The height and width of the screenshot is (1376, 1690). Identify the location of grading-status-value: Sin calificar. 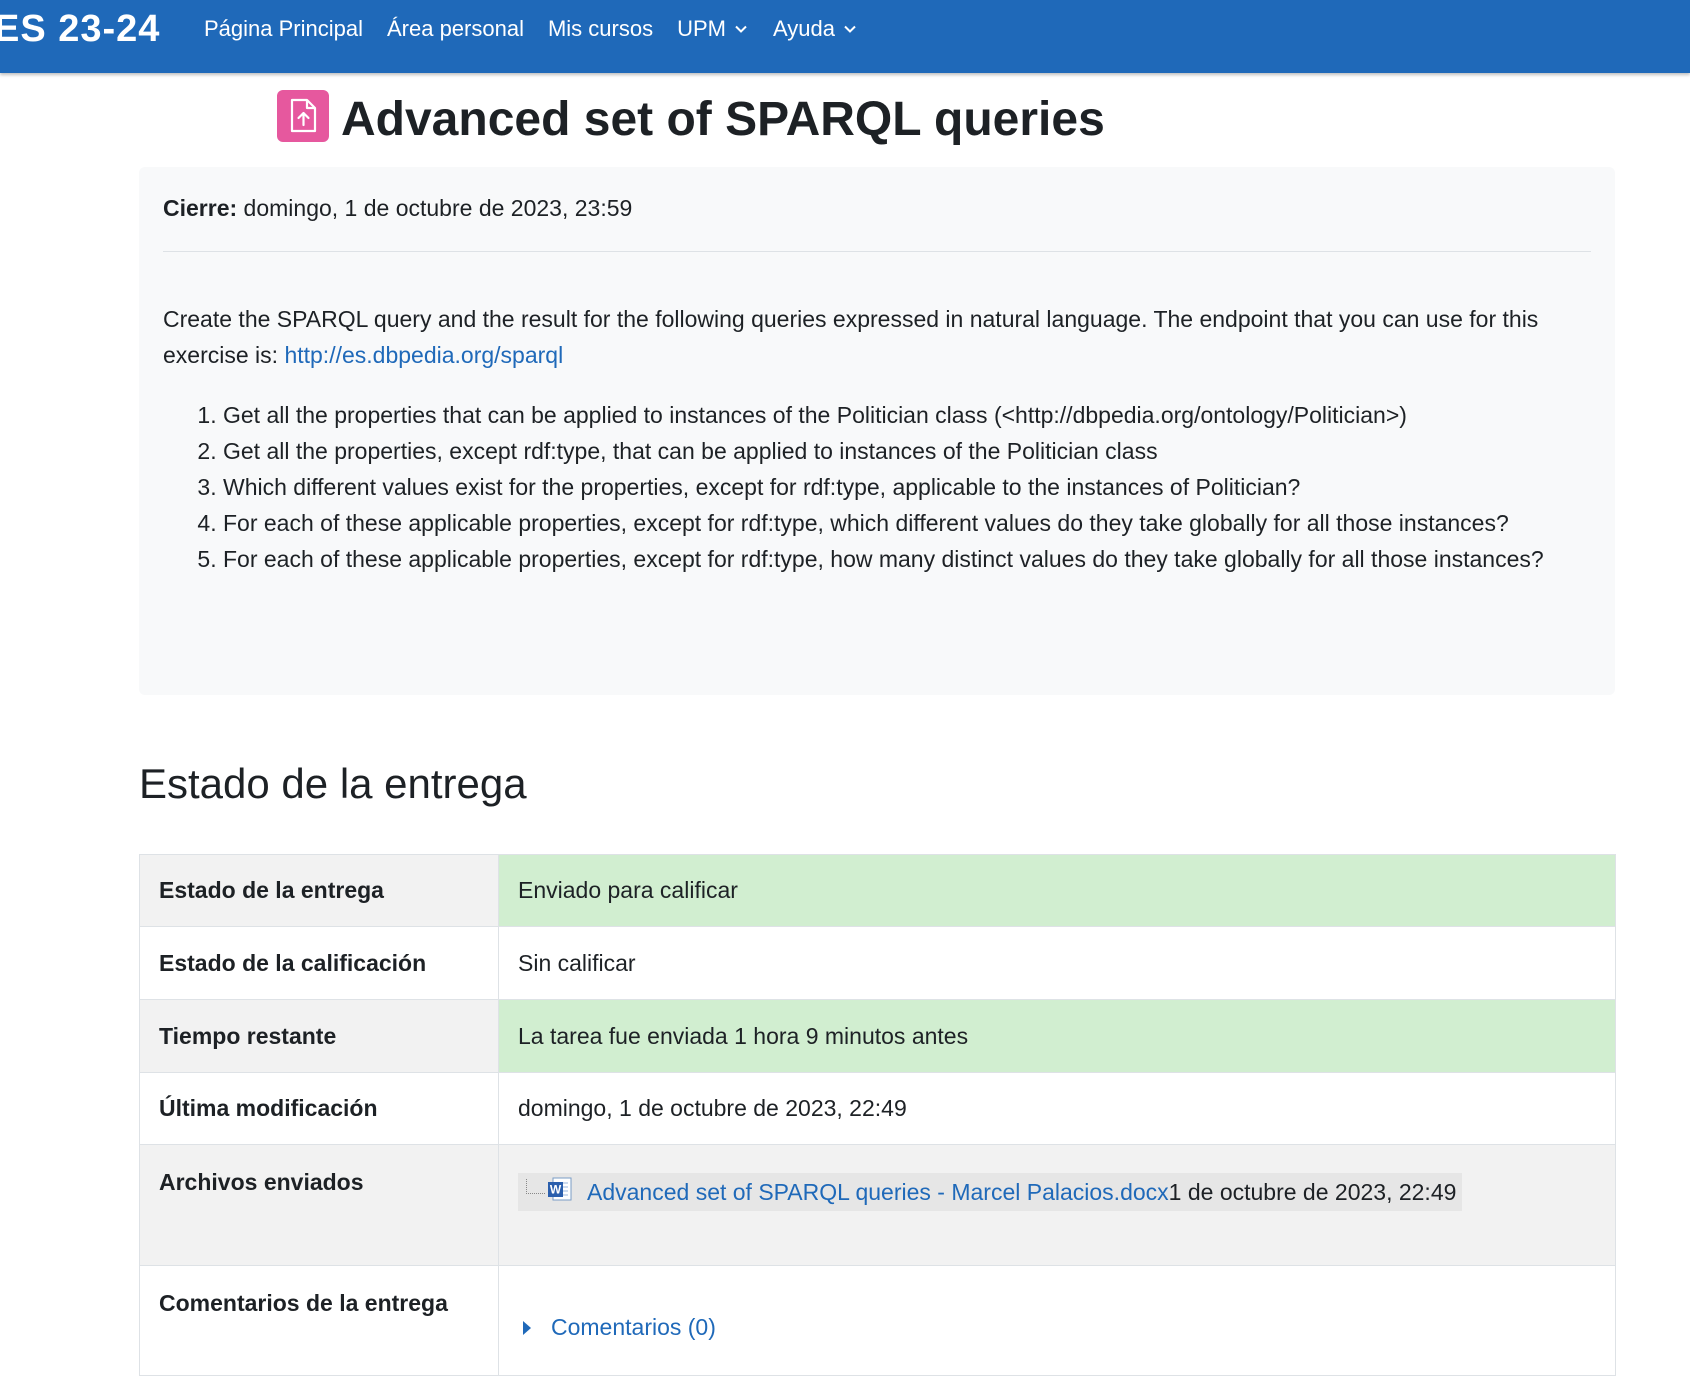
(1057, 963).